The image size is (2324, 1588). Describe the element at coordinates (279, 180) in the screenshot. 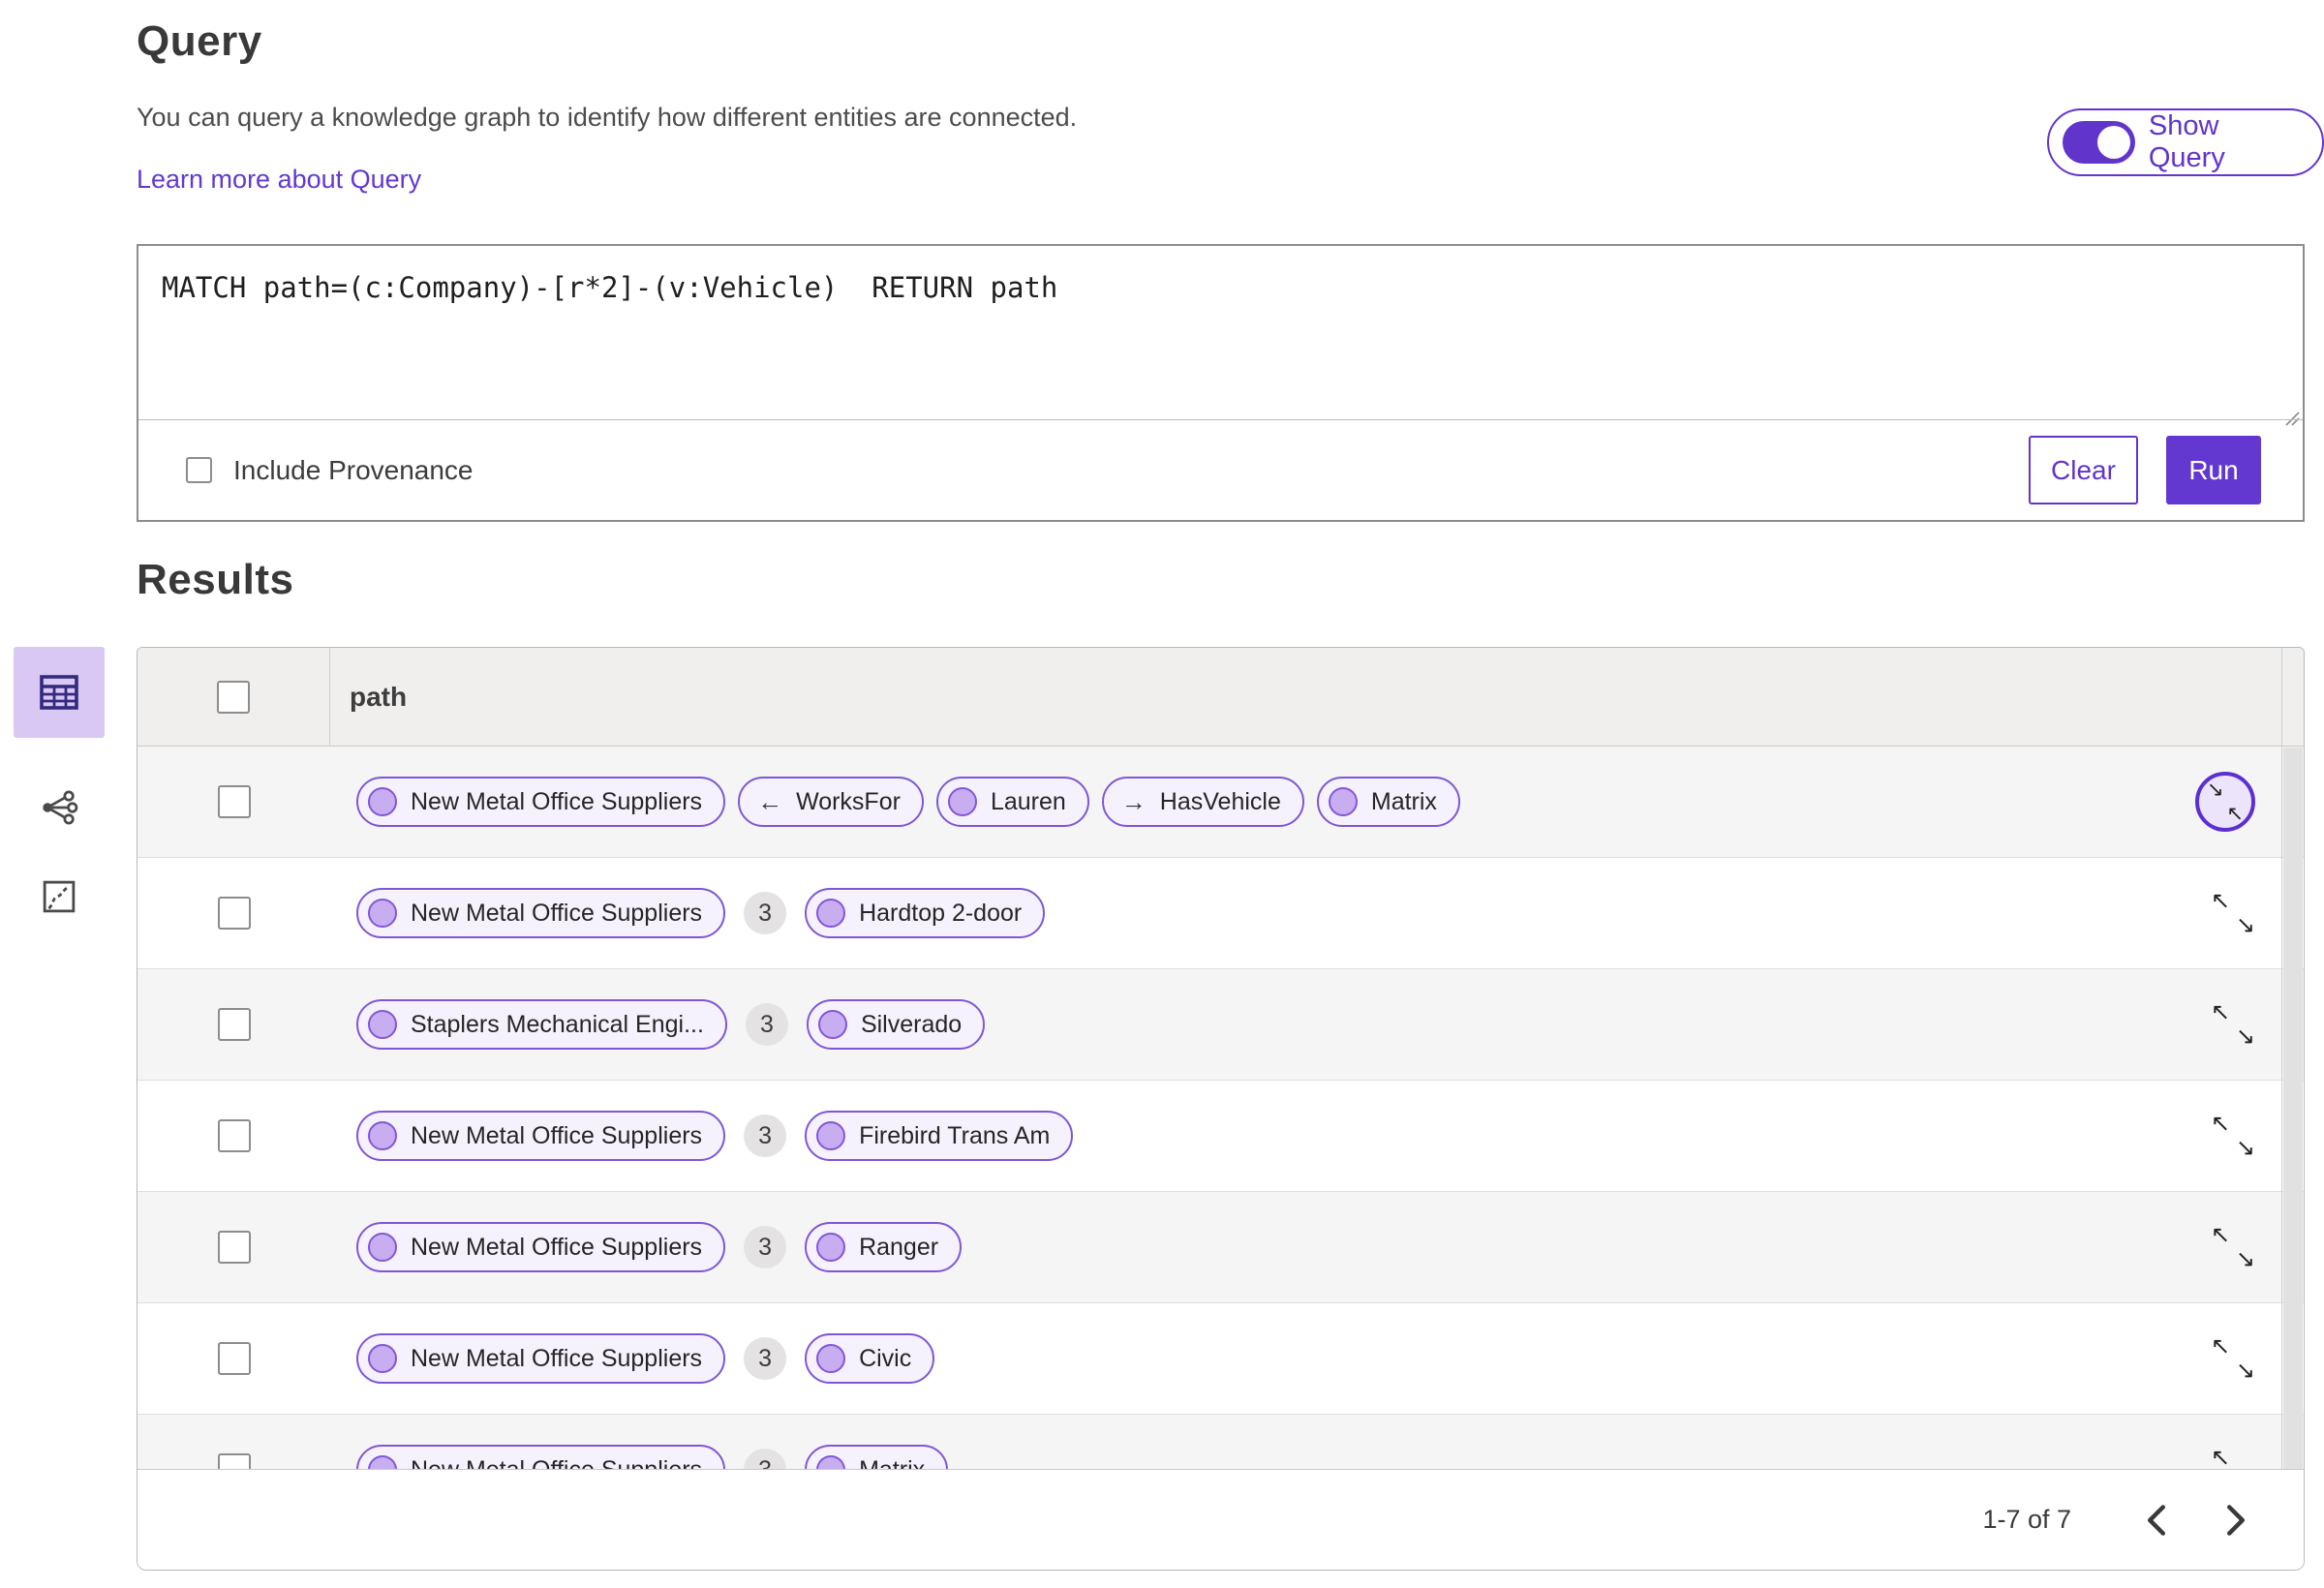

I see `learn-more-link: Learn more about Query` at that location.